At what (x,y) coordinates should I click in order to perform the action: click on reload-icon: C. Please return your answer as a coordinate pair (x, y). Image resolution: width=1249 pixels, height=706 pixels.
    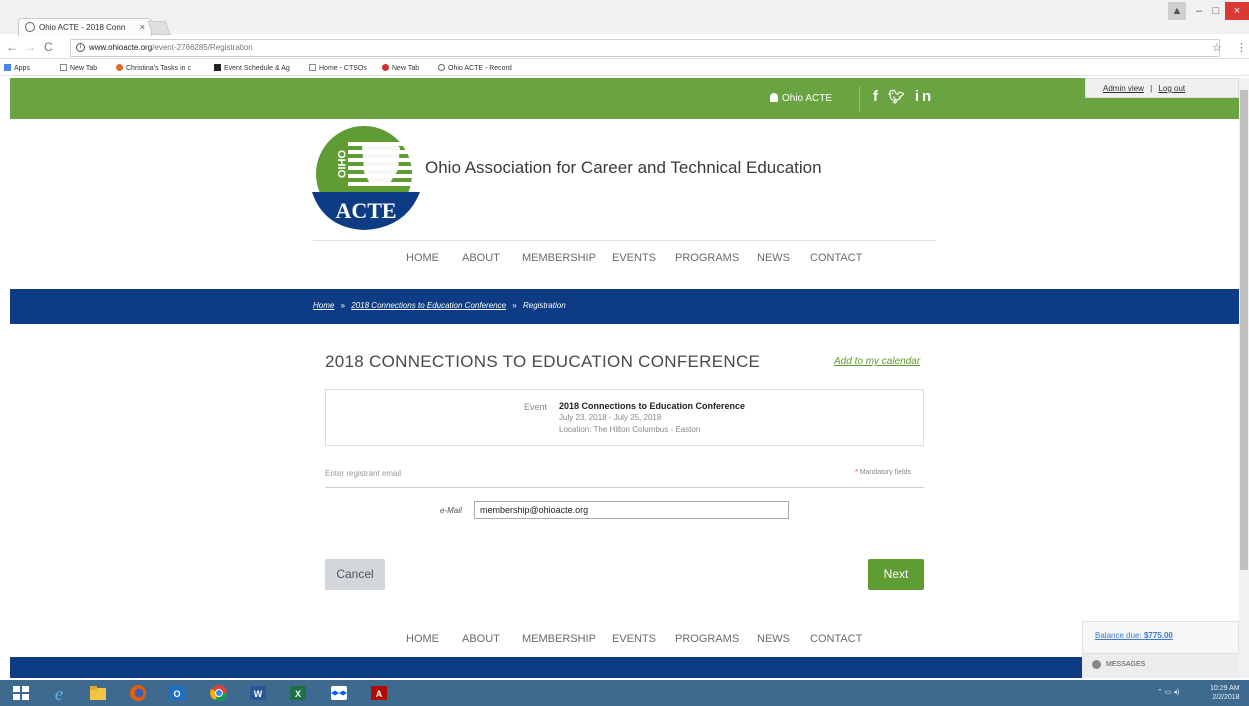
    Looking at the image, I should click on (48, 47).